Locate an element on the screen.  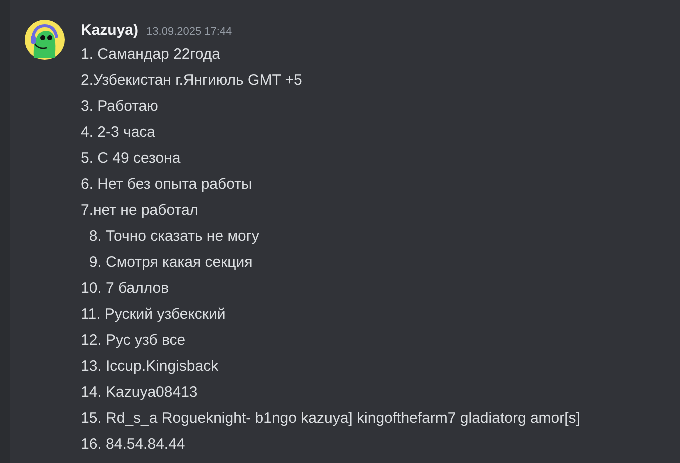
message-line: 7.нет не работал is located at coordinates (140, 211).